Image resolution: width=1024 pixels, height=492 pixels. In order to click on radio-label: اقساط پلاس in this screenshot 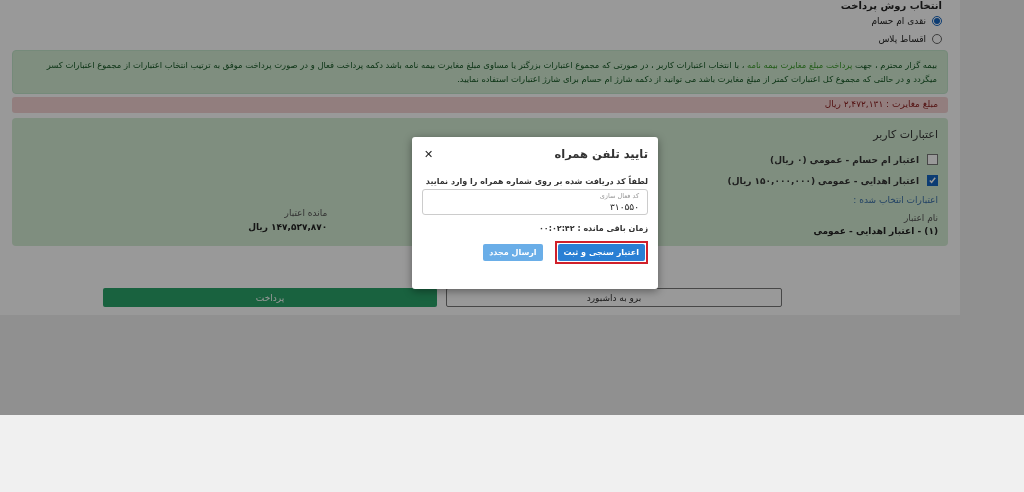, I will do `click(902, 39)`.